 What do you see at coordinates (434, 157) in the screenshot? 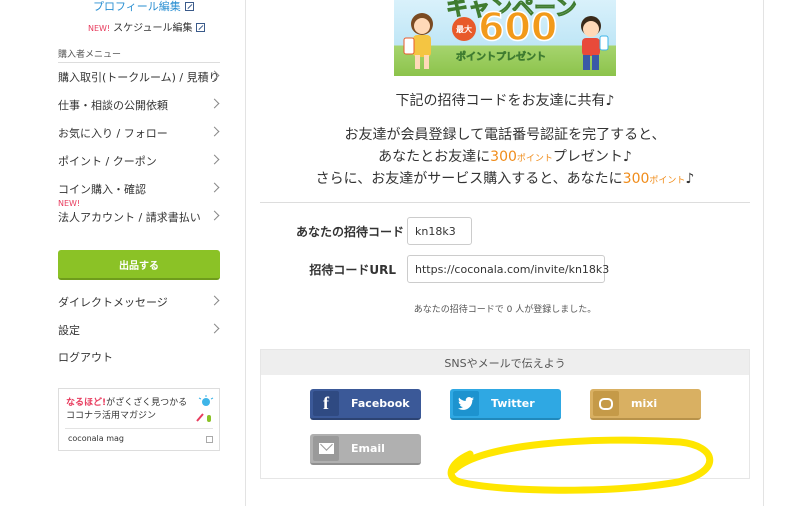
I see `text: あなたとお友達に` at bounding box center [434, 157].